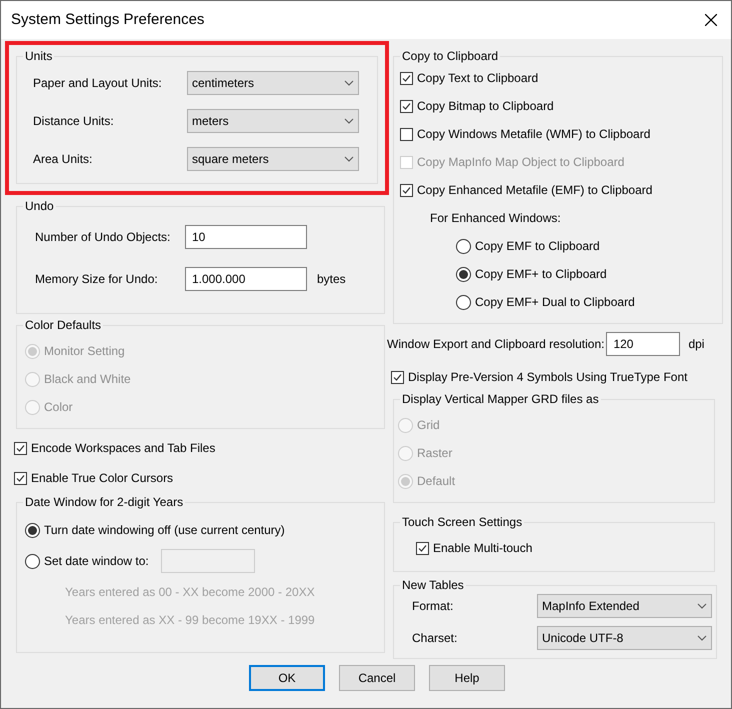  What do you see at coordinates (624, 606) in the screenshot?
I see `dropdown: MapInfo Extended` at bounding box center [624, 606].